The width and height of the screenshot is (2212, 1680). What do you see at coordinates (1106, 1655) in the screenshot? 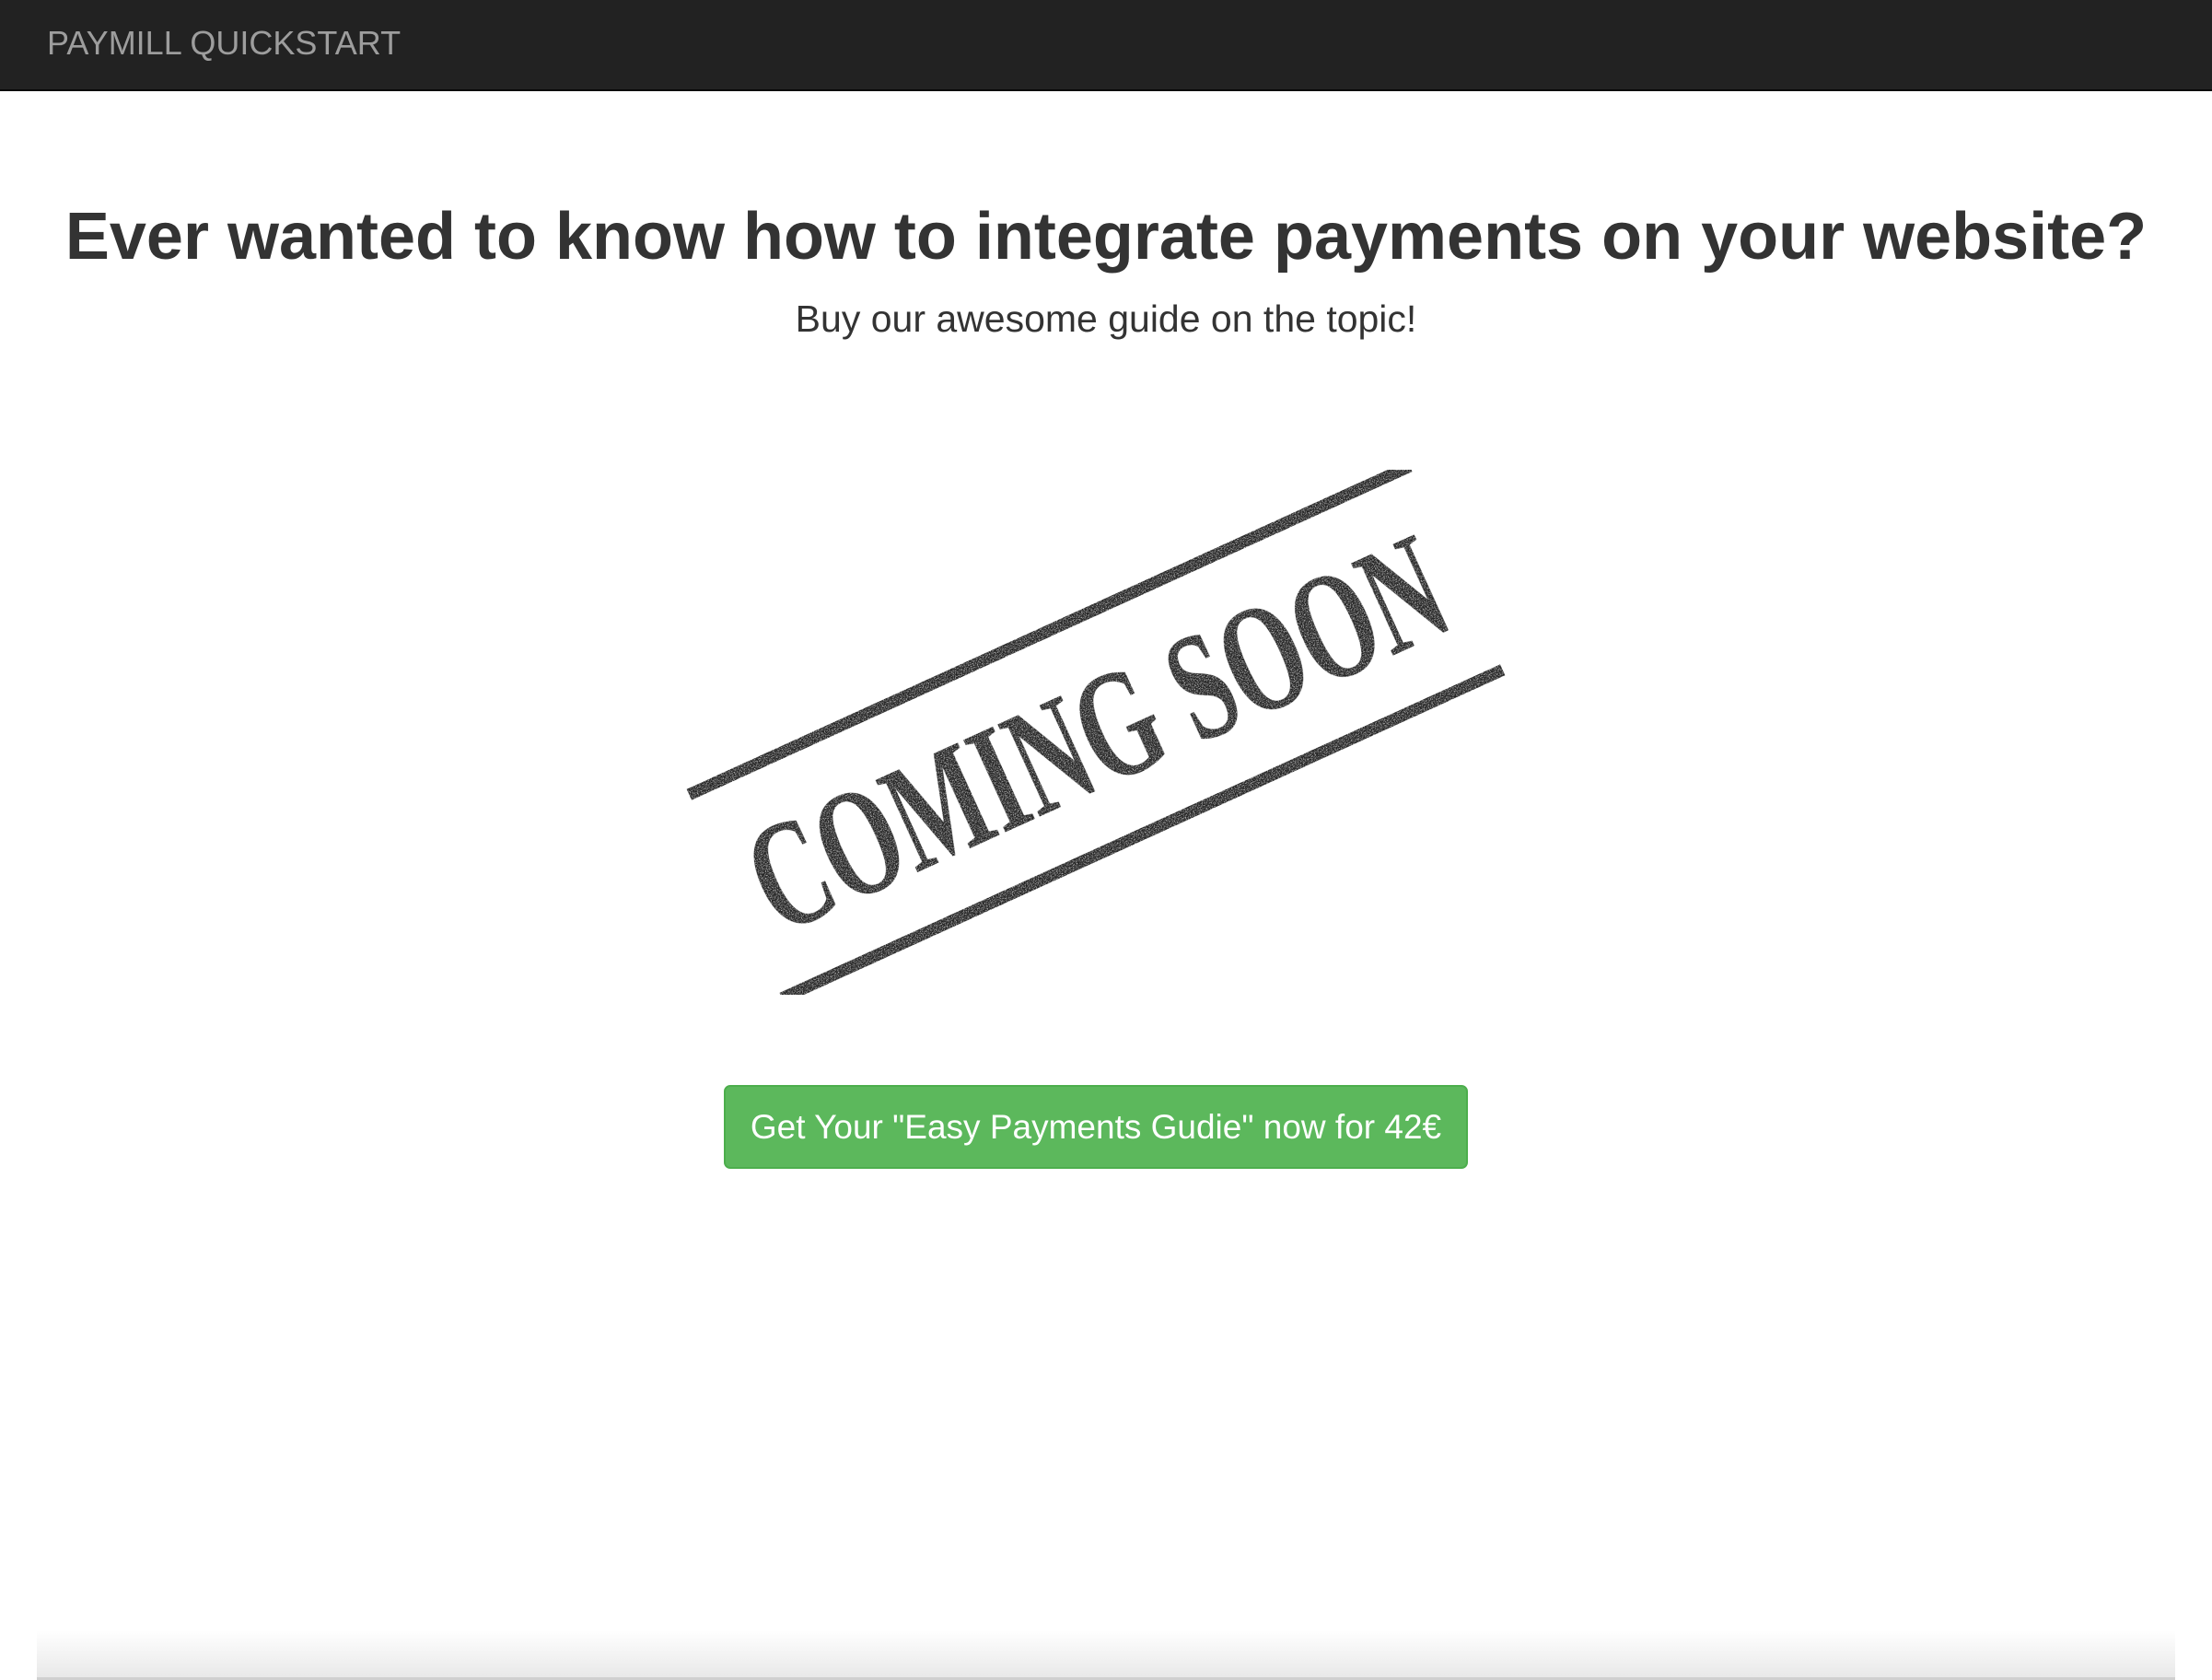
I see `bottom-panel-edge` at bounding box center [1106, 1655].